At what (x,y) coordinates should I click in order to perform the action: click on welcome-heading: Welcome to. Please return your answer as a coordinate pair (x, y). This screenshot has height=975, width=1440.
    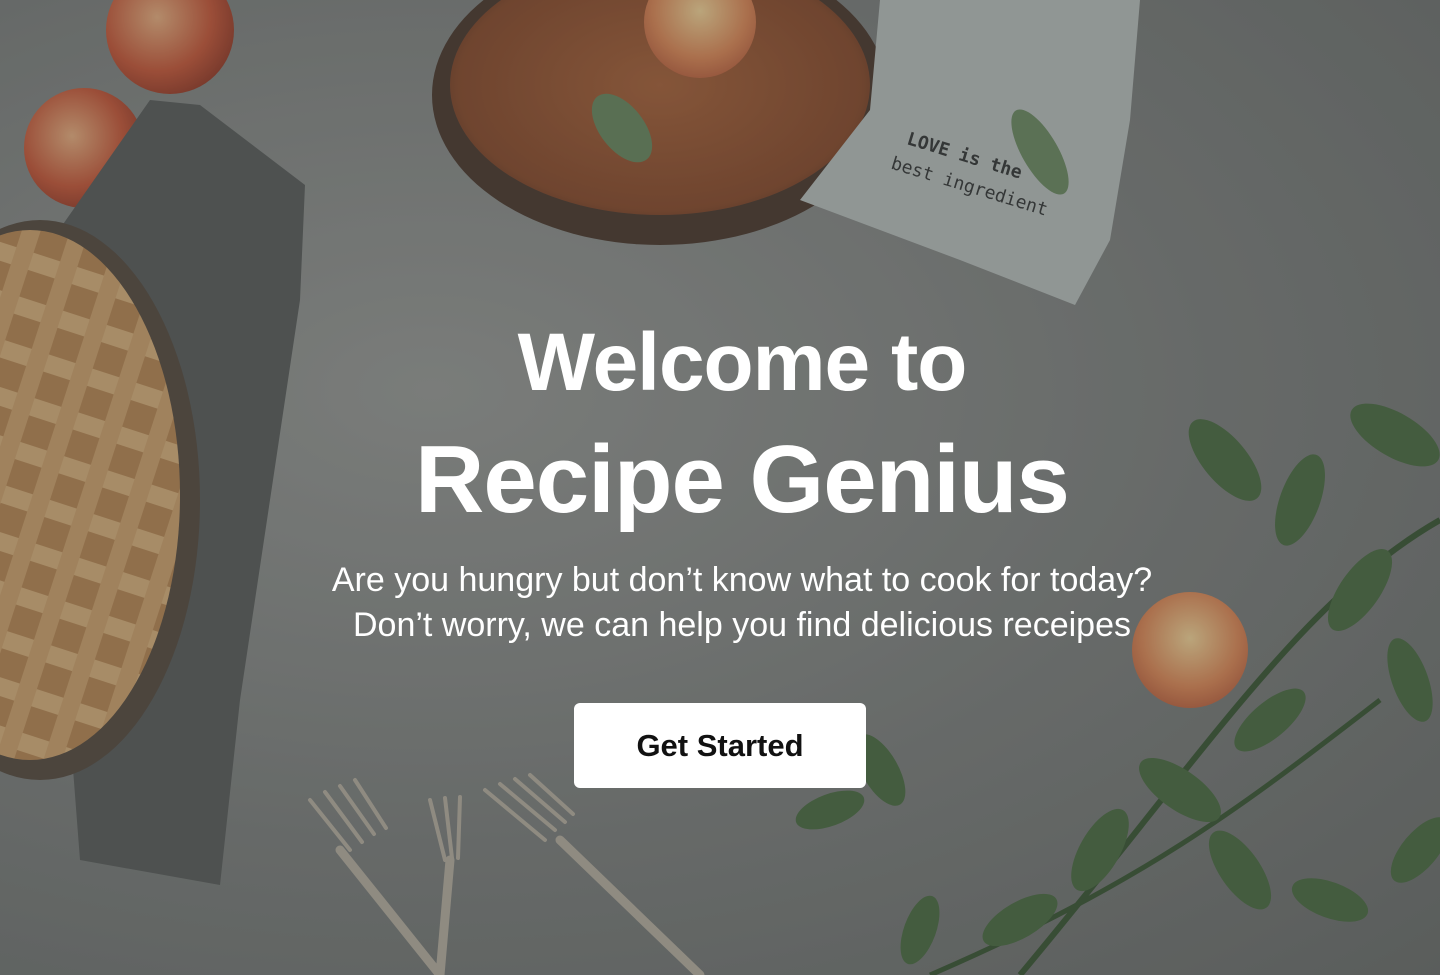
    Looking at the image, I should click on (742, 362).